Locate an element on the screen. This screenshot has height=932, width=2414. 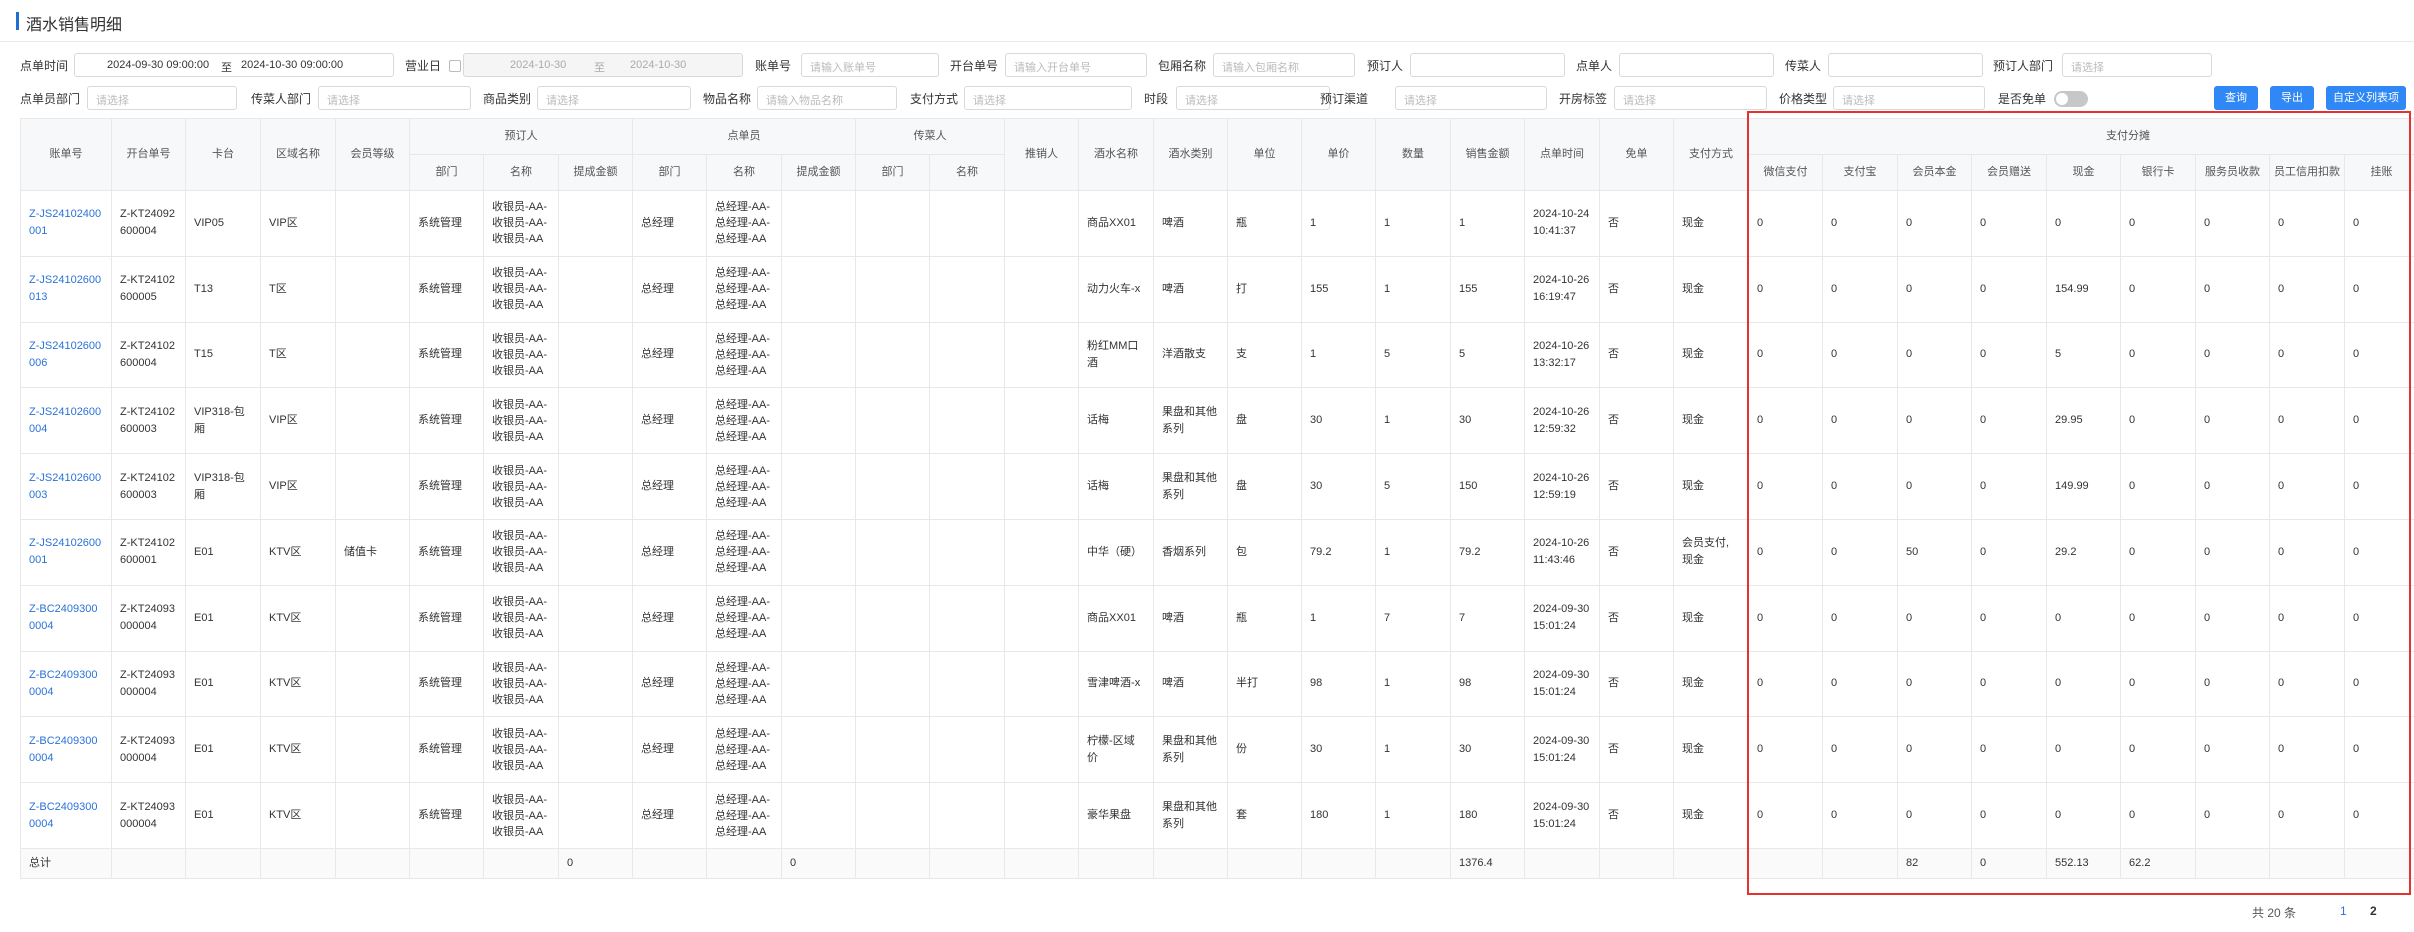
cell-bill-no: Z-JS24102600013 is located at coordinates (66, 289).